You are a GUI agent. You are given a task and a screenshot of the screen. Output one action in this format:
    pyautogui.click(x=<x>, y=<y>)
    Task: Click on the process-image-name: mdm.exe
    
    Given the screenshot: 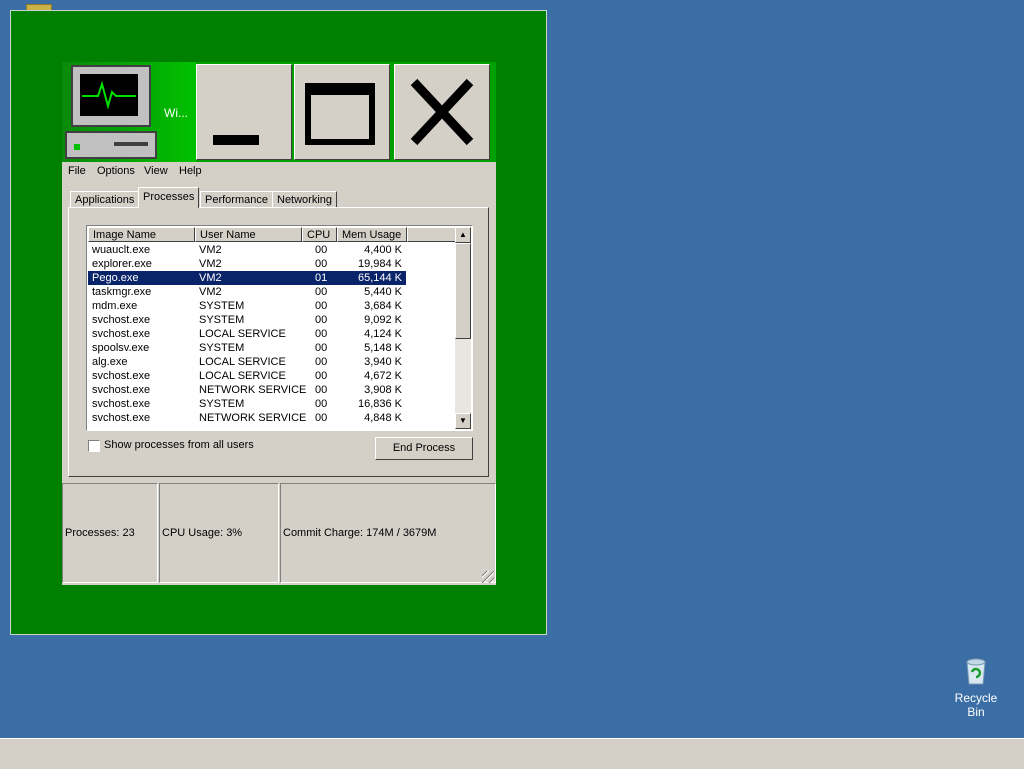 What is the action you would take?
    pyautogui.click(x=115, y=306)
    